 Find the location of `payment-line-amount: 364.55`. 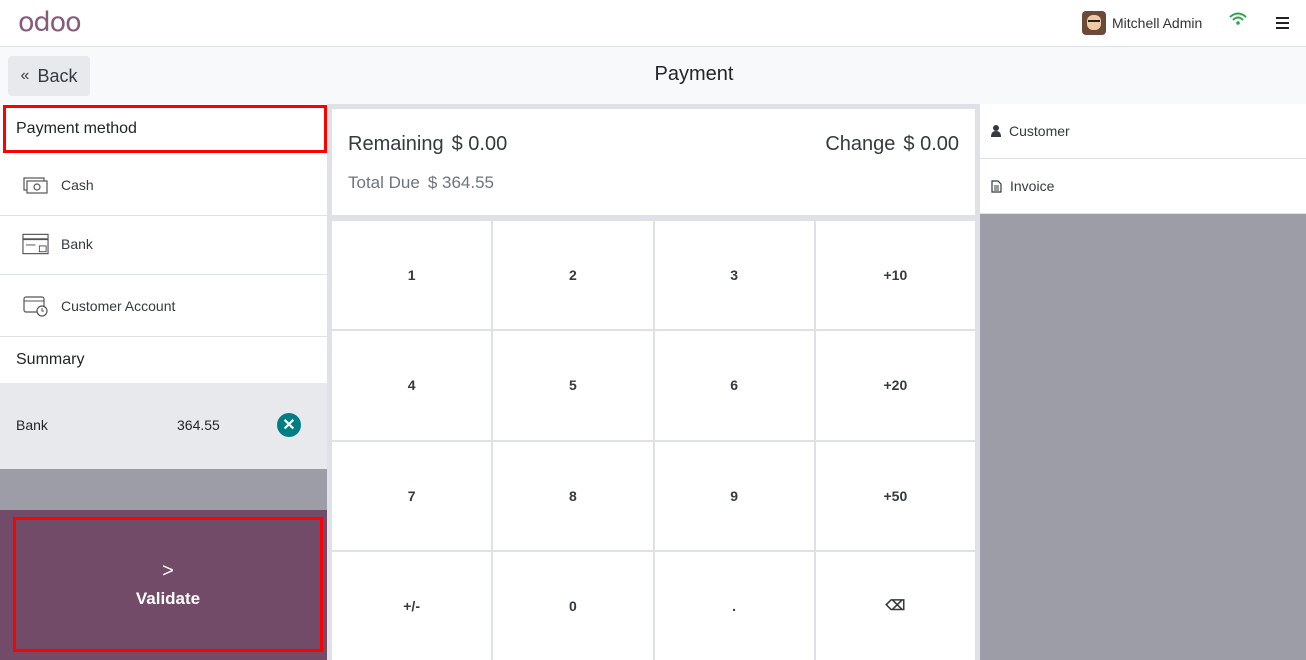

payment-line-amount: 364.55 is located at coordinates (198, 425).